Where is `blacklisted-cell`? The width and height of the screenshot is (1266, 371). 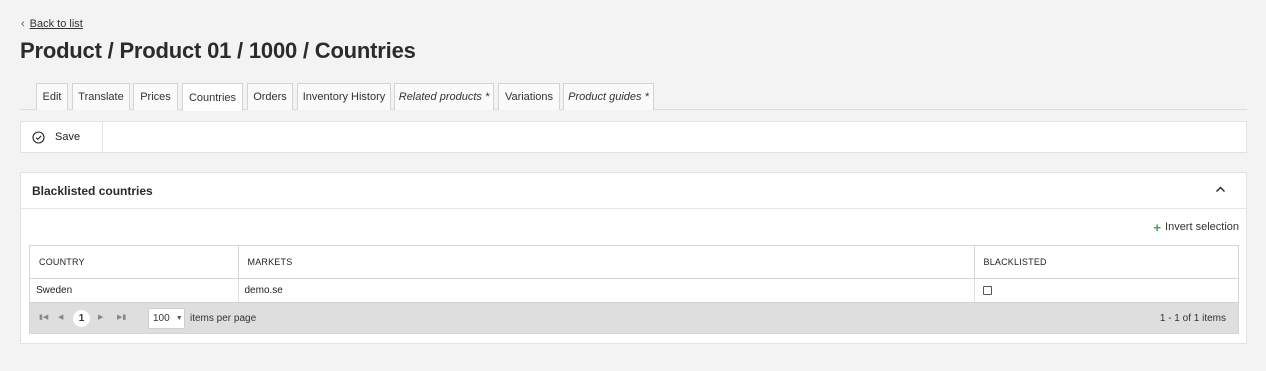
blacklisted-cell is located at coordinates (1106, 290).